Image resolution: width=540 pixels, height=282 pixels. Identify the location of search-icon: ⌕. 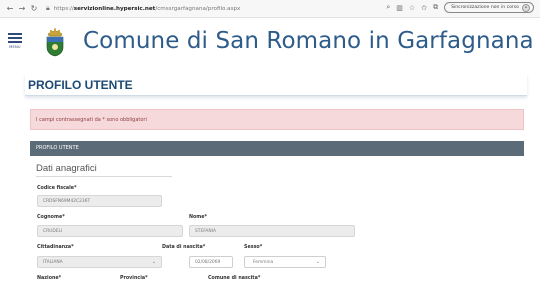
(388, 7).